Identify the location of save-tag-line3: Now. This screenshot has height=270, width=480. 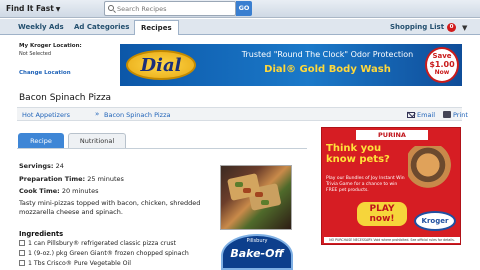
(442, 72).